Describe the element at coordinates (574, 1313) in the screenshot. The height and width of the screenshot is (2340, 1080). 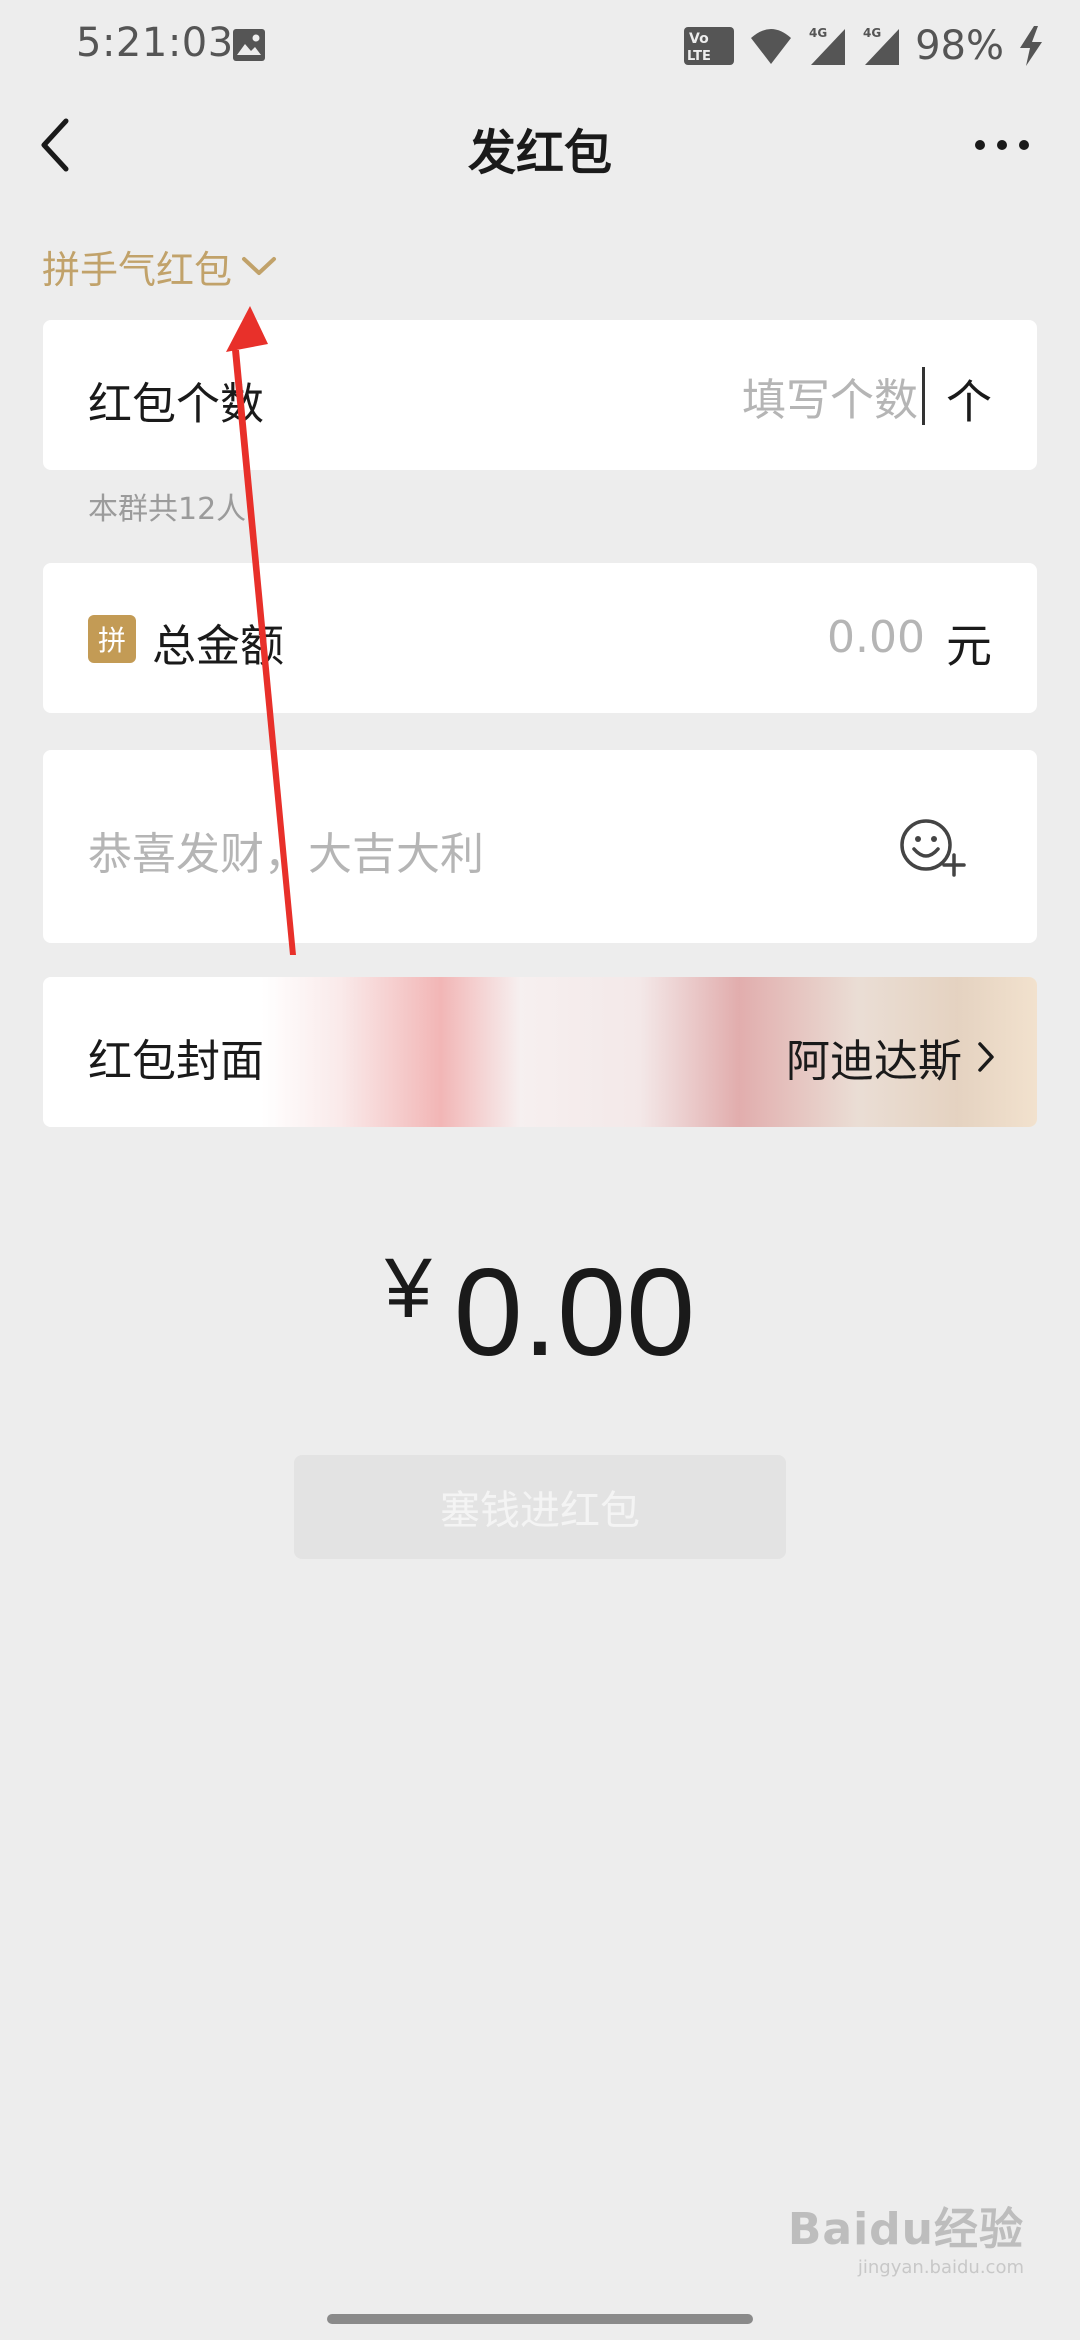
I see `amount-value: 0.00` at that location.